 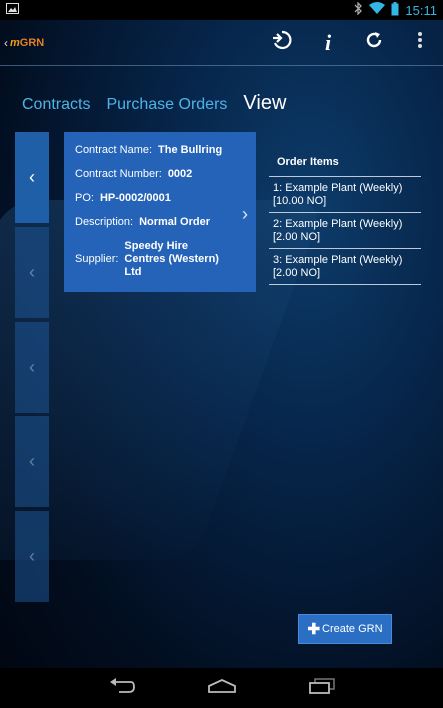 I want to click on app-name: GRN, so click(x=32, y=42).